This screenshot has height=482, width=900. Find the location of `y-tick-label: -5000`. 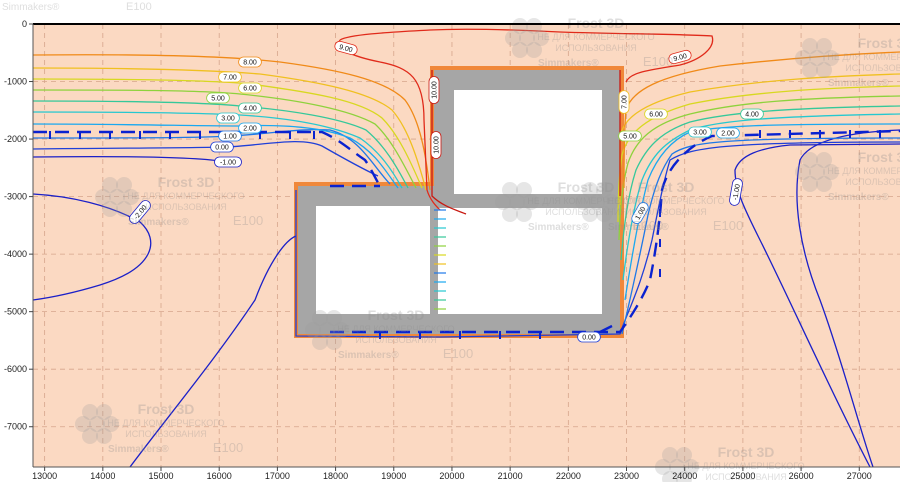

y-tick-label: -5000 is located at coordinates (15, 312).